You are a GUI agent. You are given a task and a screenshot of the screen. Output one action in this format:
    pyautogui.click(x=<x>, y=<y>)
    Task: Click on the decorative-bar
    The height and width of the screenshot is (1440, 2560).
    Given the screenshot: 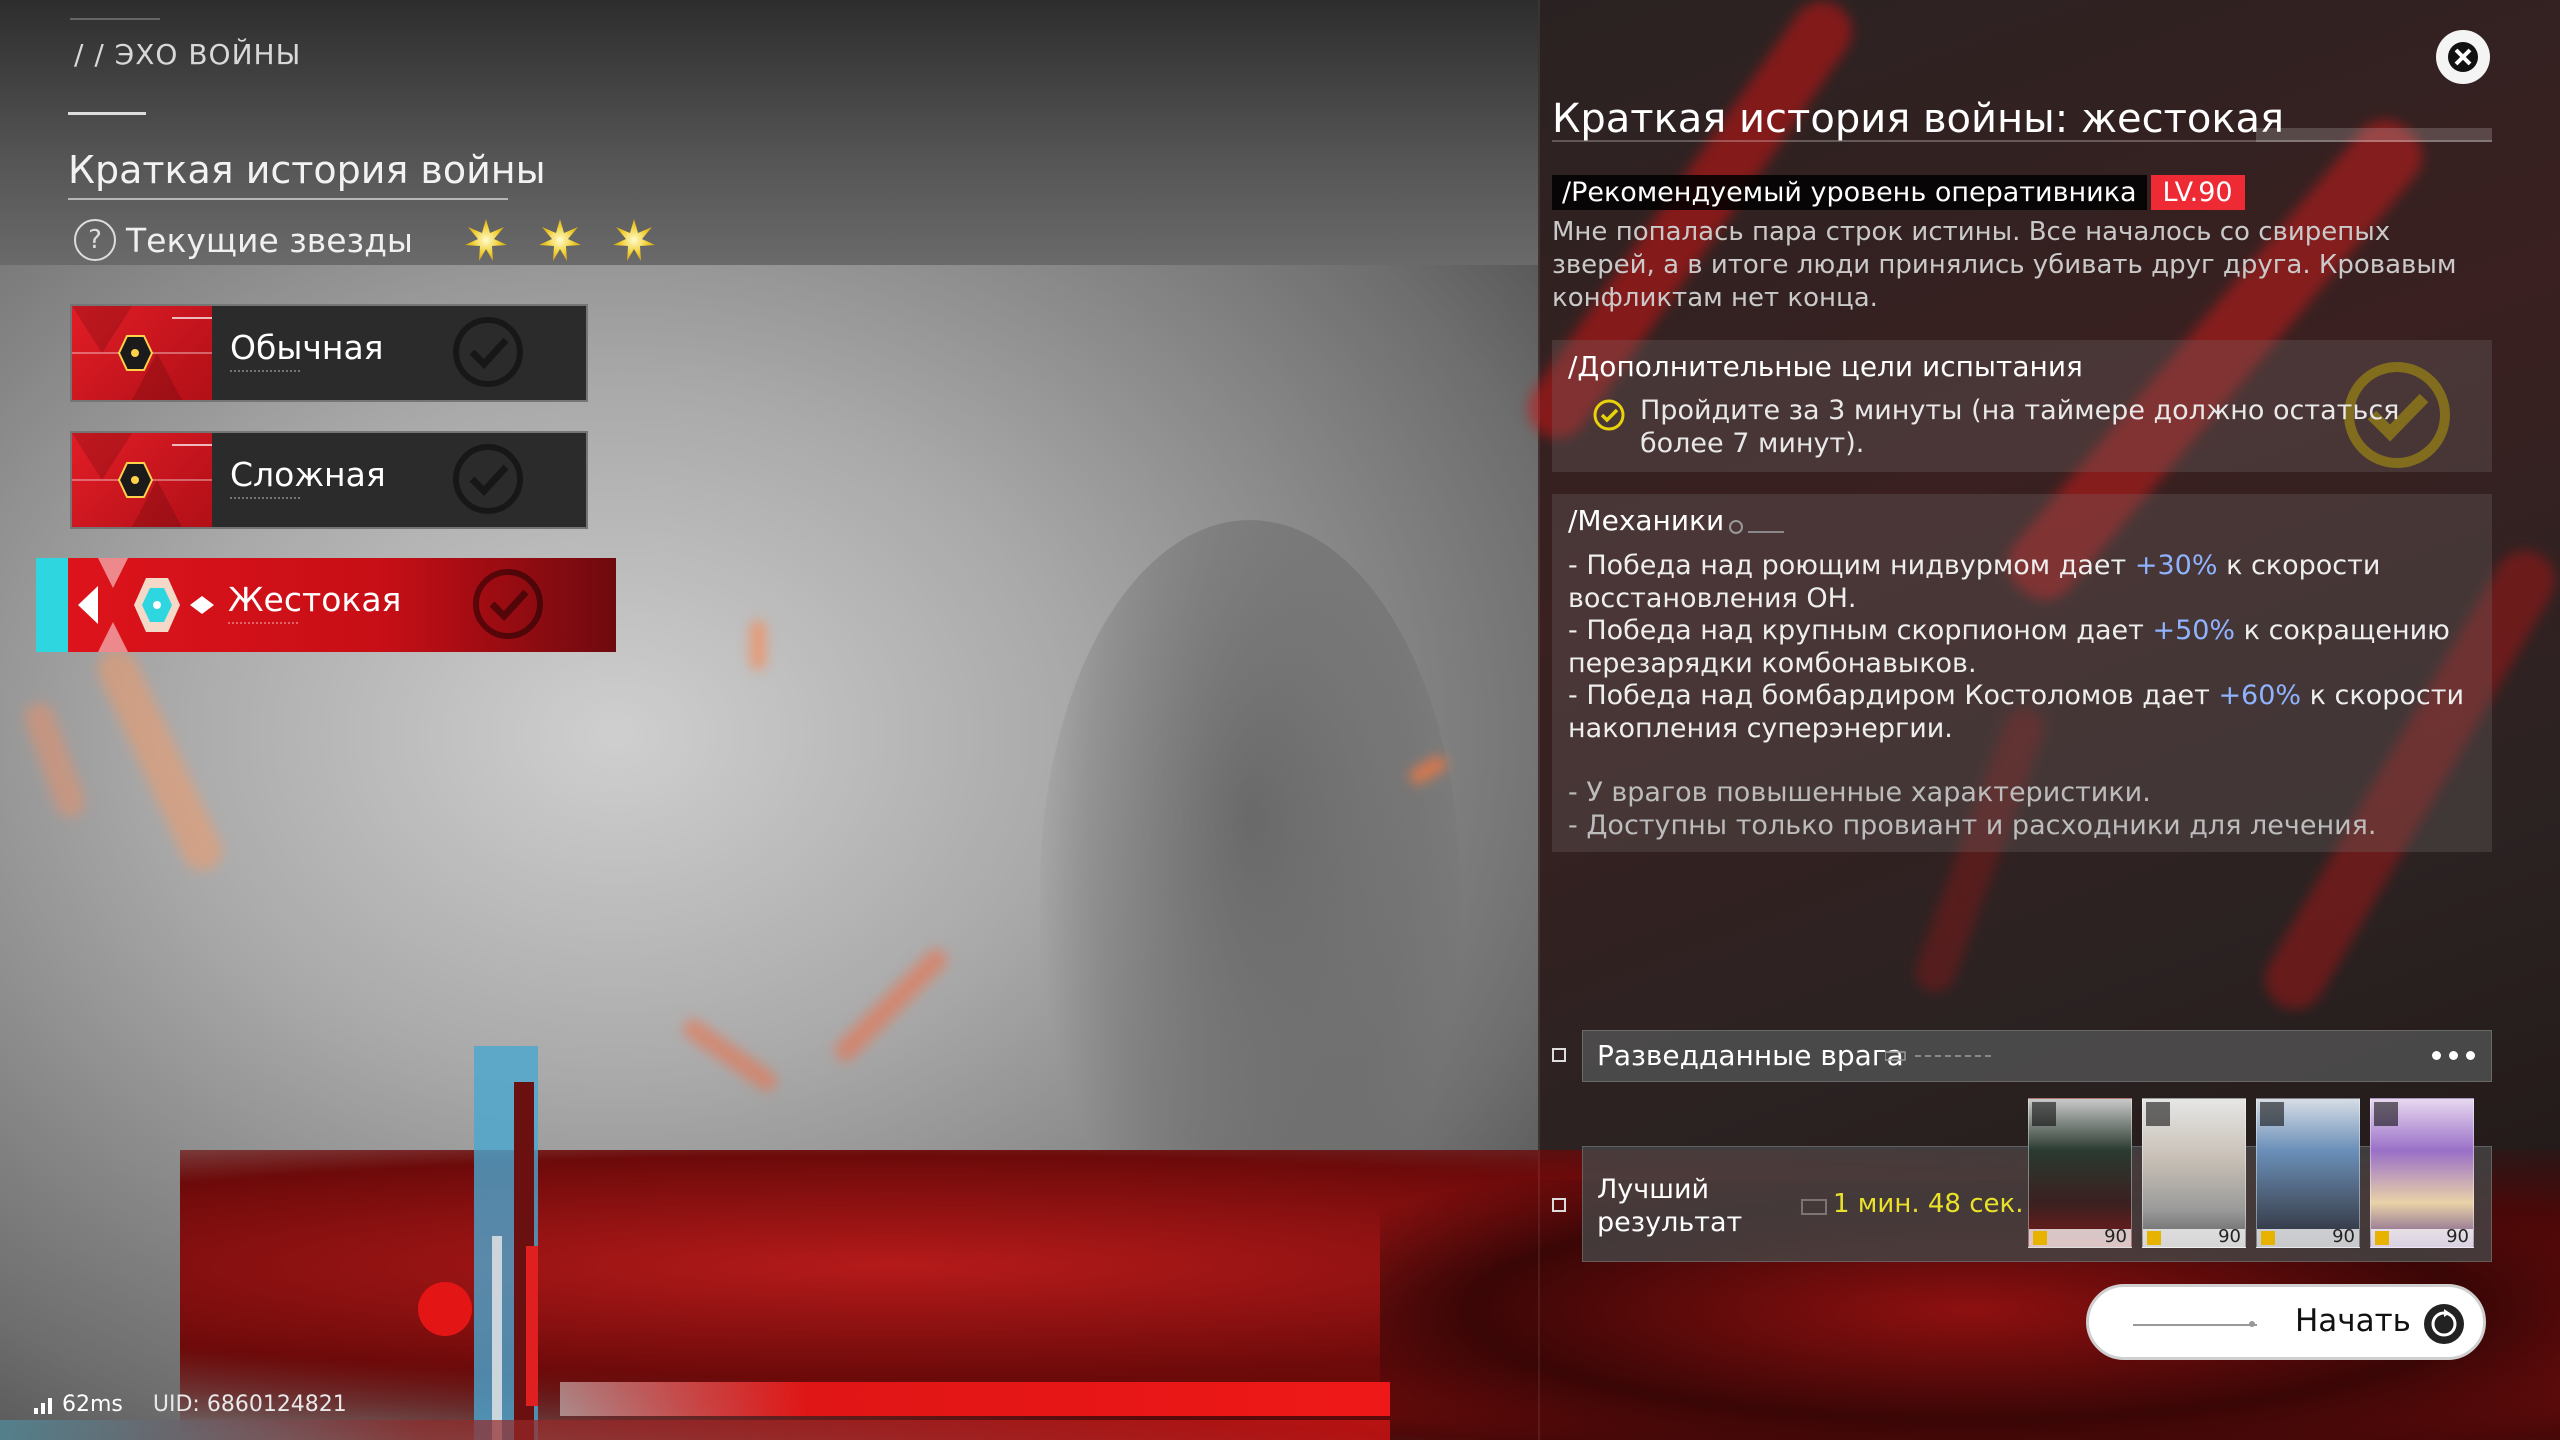 What is the action you would take?
    pyautogui.click(x=975, y=1399)
    